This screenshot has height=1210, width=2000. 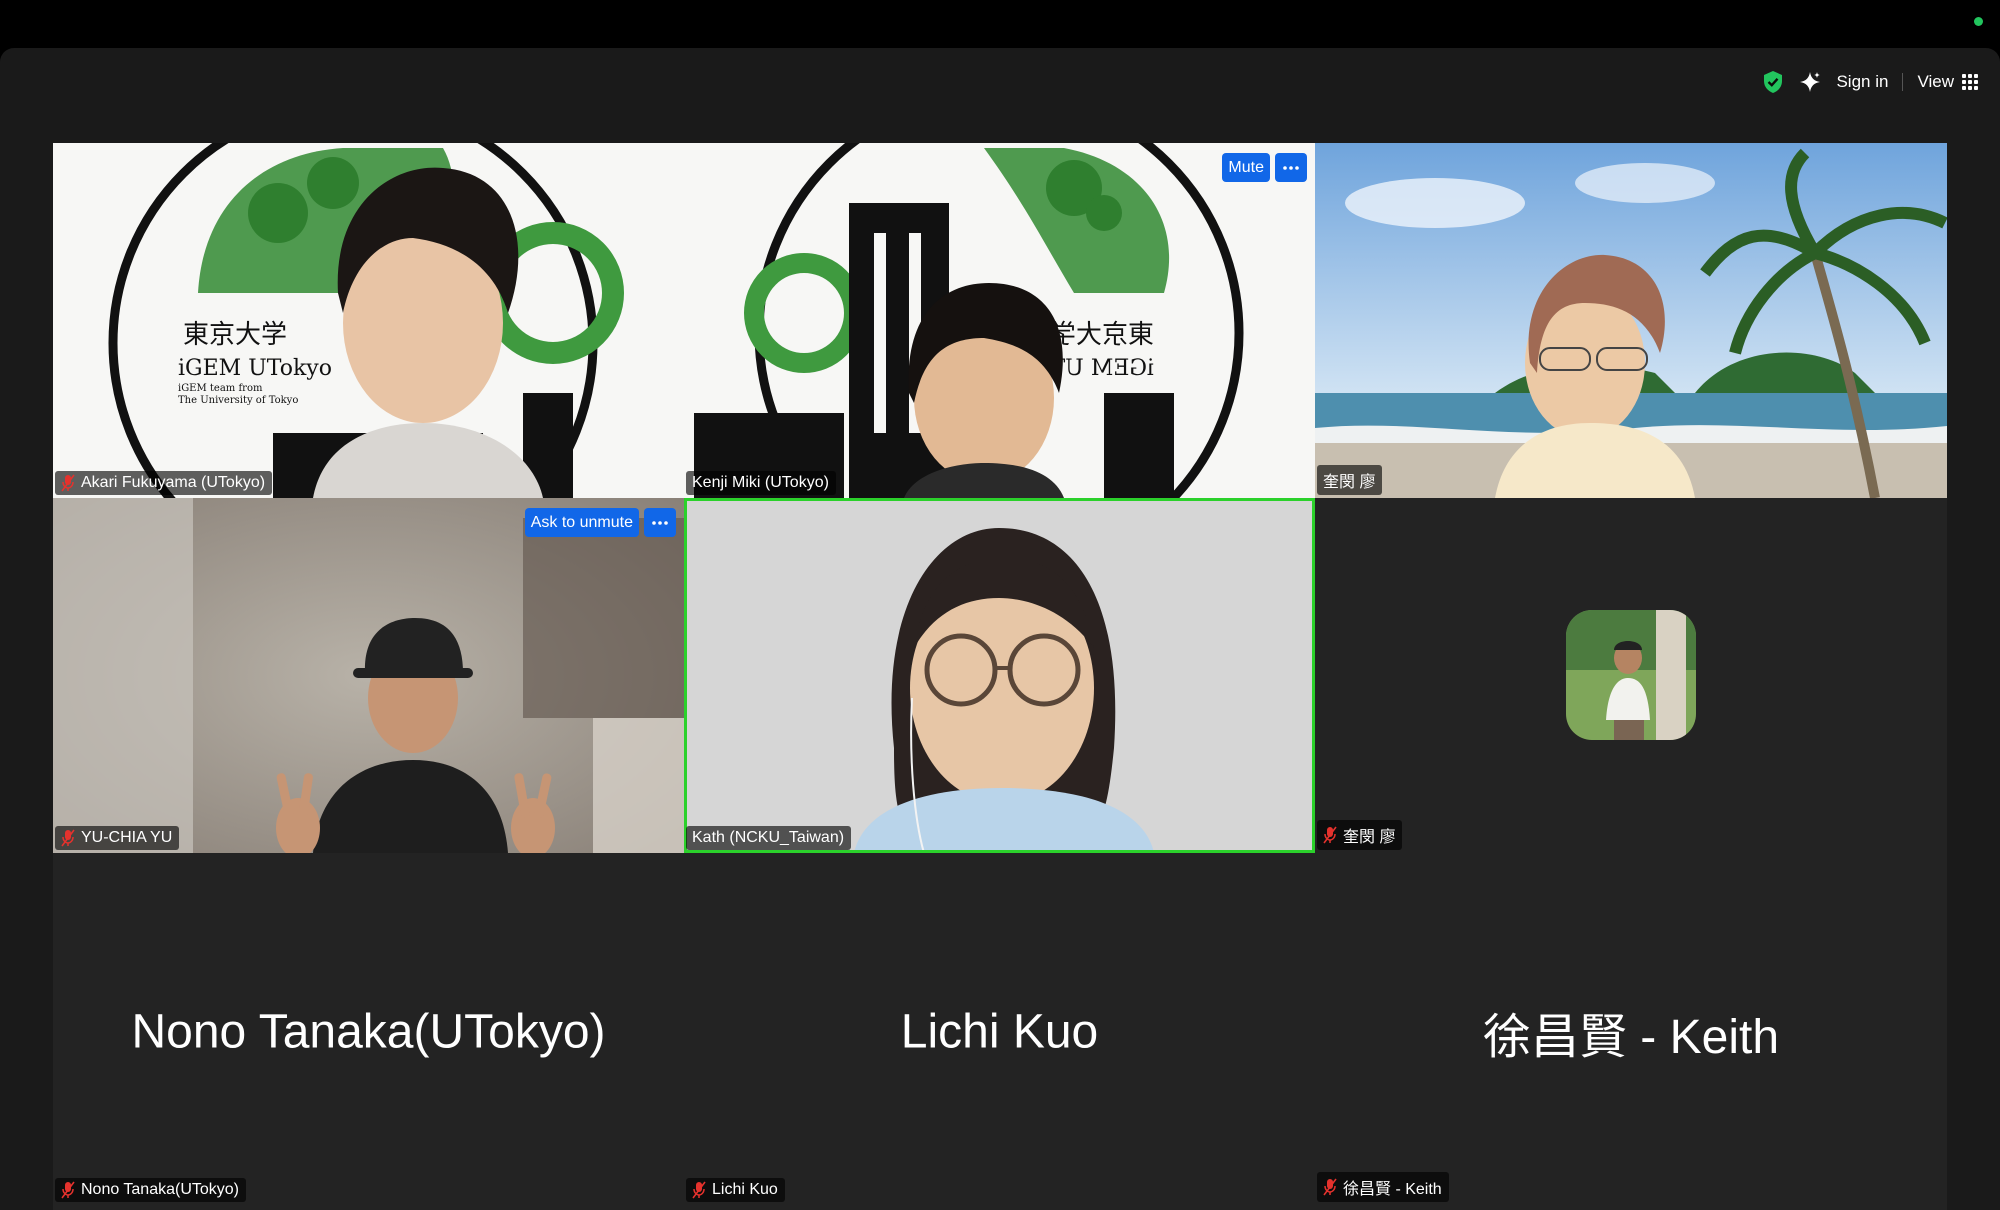 I want to click on sign-in-button: Sign in, so click(x=1862, y=82).